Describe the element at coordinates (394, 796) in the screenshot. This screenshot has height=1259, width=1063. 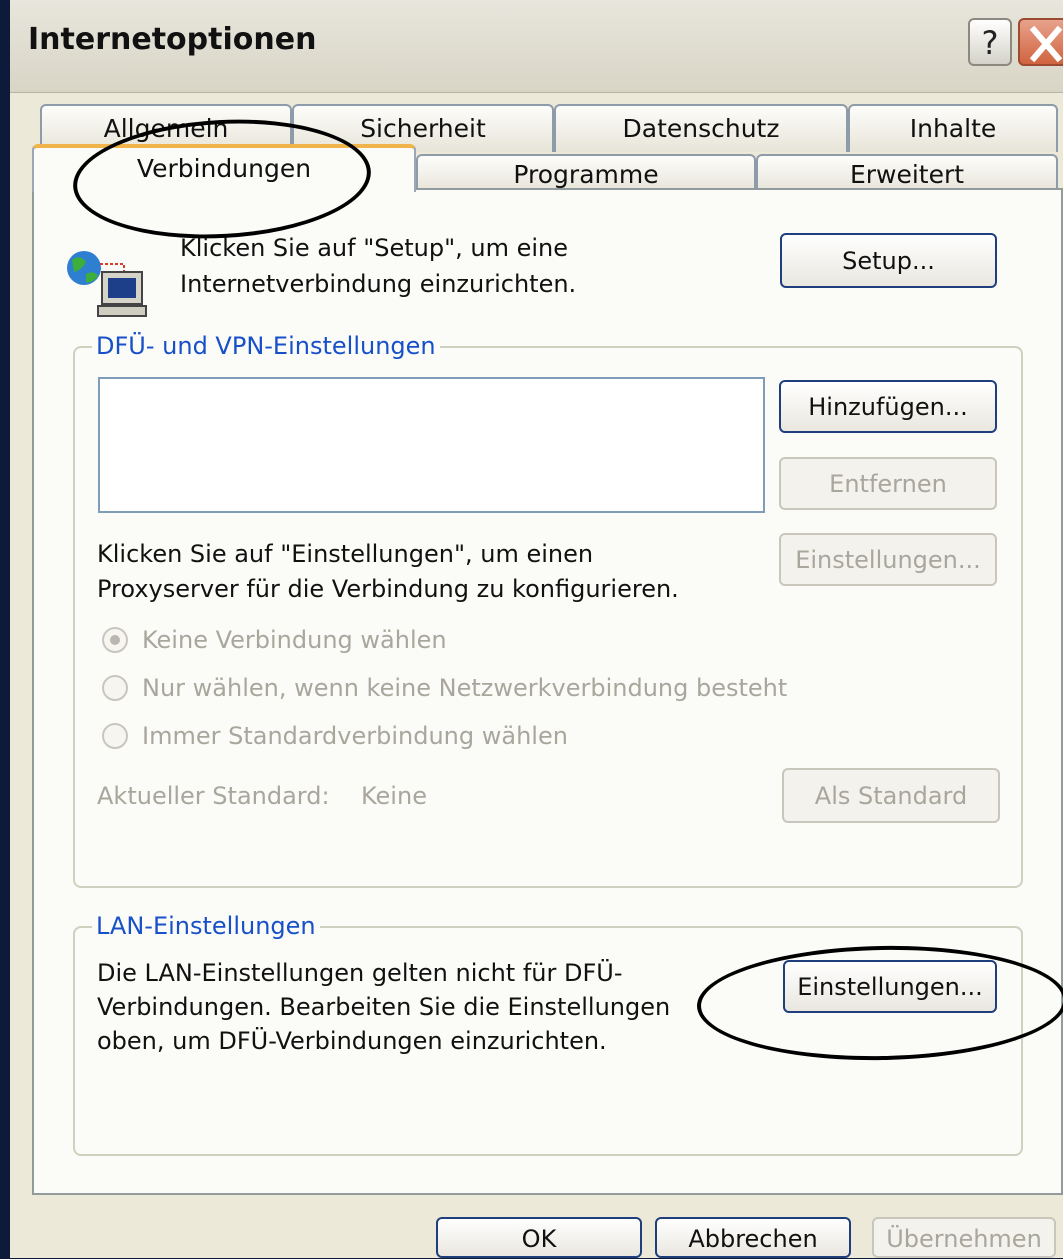
I see `current-default-value: Keine` at that location.